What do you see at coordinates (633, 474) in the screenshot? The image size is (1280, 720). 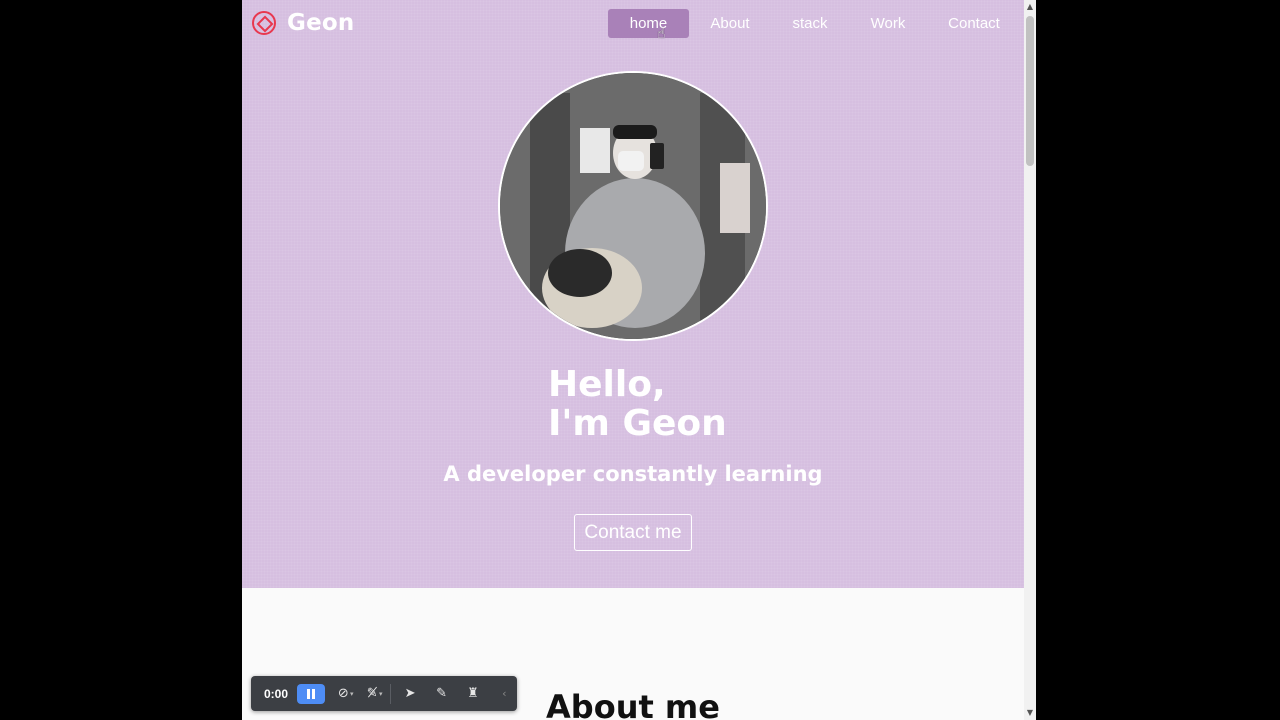 I see `hero-tagline: A developer constantly learning` at bounding box center [633, 474].